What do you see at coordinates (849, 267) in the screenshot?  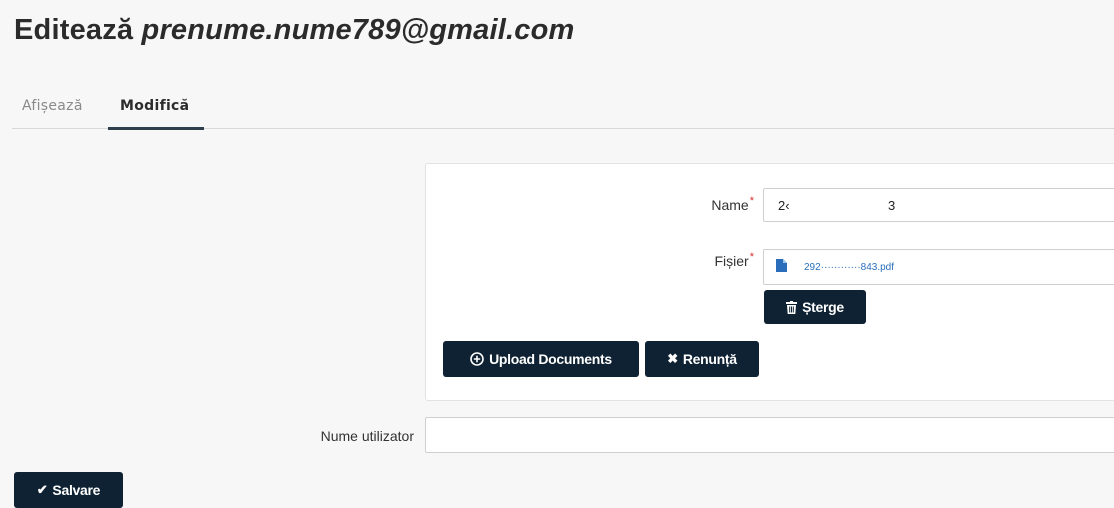 I see `file-link: 292············843.pdf` at bounding box center [849, 267].